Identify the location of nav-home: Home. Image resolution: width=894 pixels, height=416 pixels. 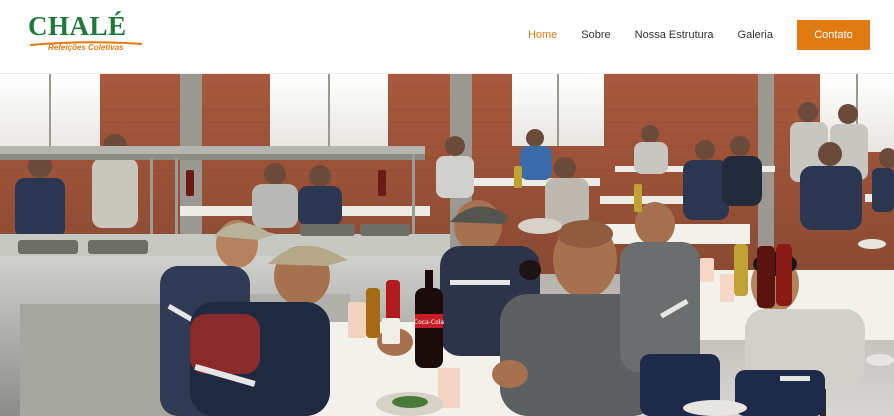
(542, 35).